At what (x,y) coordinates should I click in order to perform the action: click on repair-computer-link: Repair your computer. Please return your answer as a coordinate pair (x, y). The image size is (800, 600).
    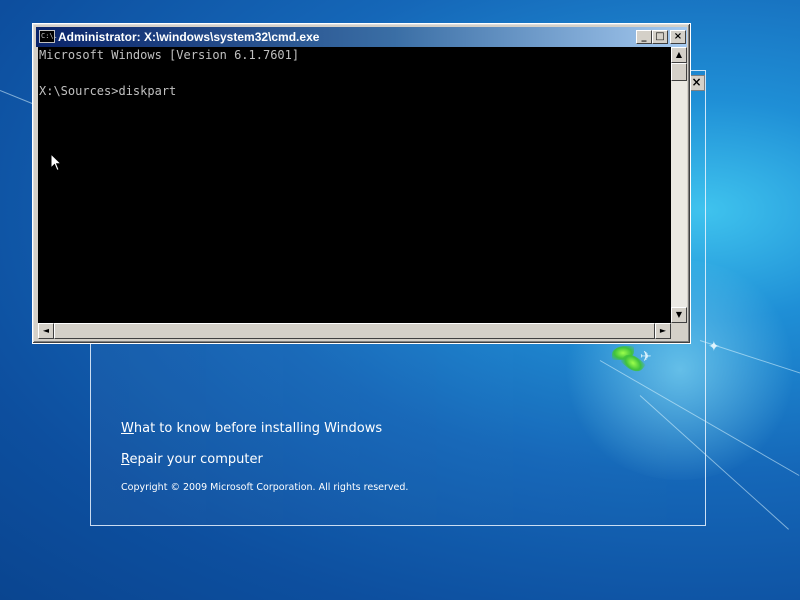
    Looking at the image, I should click on (192, 459).